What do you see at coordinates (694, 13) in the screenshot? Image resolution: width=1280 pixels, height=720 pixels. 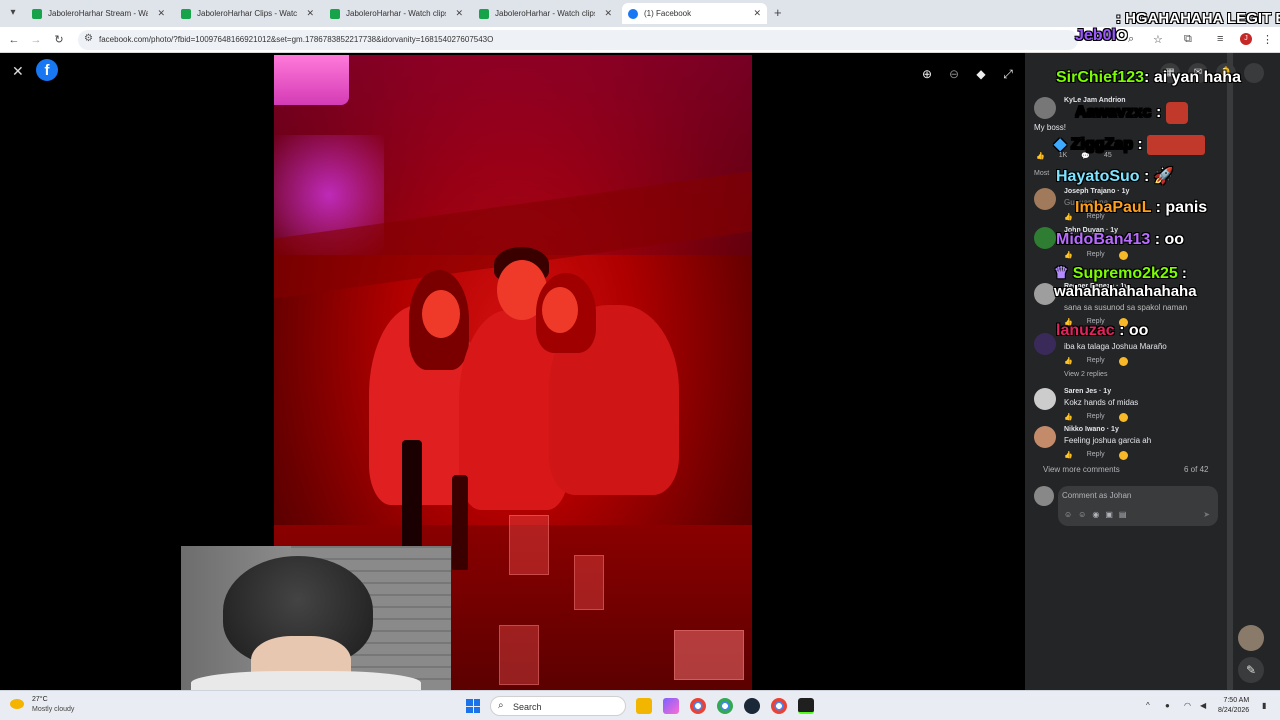 I see `browser-tab-active: (1) Facebook ✕` at bounding box center [694, 13].